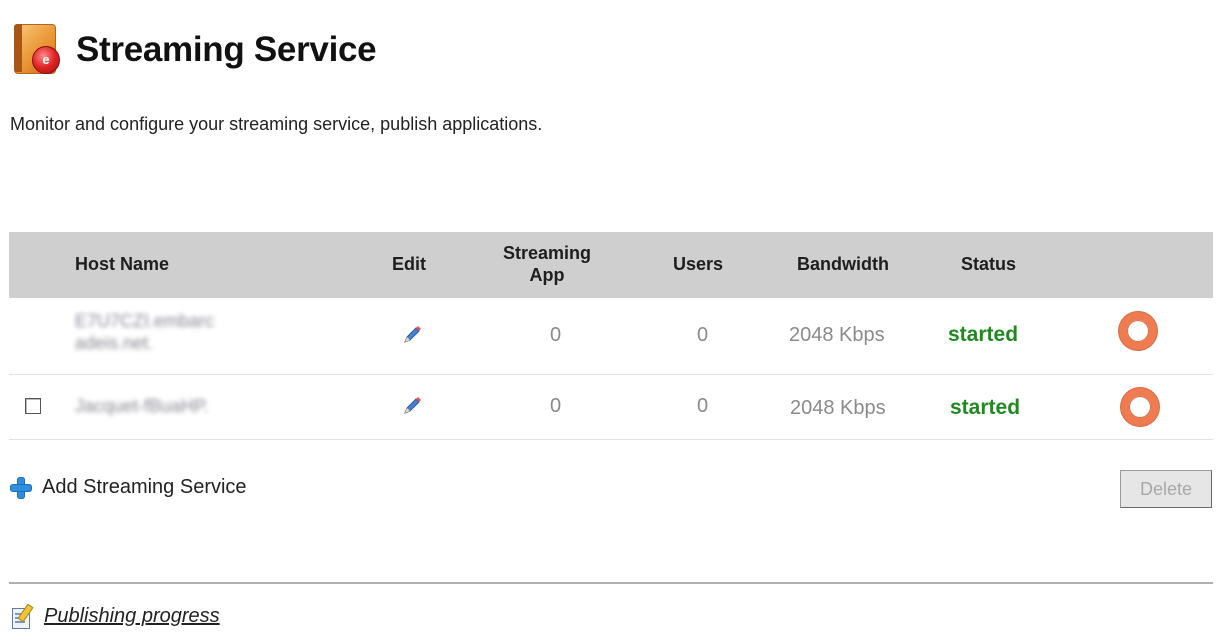 The width and height of the screenshot is (1220, 640). What do you see at coordinates (21, 487) in the screenshot?
I see `plus-icon` at bounding box center [21, 487].